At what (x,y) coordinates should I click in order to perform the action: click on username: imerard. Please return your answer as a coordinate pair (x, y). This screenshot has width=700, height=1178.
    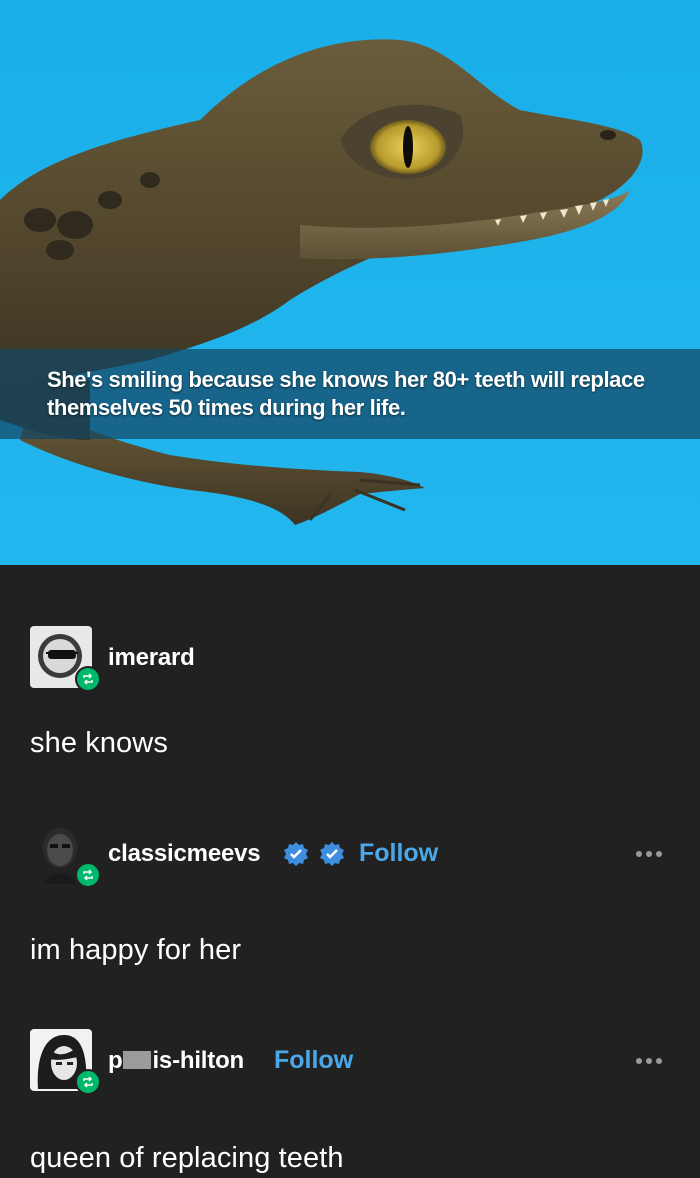
    Looking at the image, I should click on (151, 658).